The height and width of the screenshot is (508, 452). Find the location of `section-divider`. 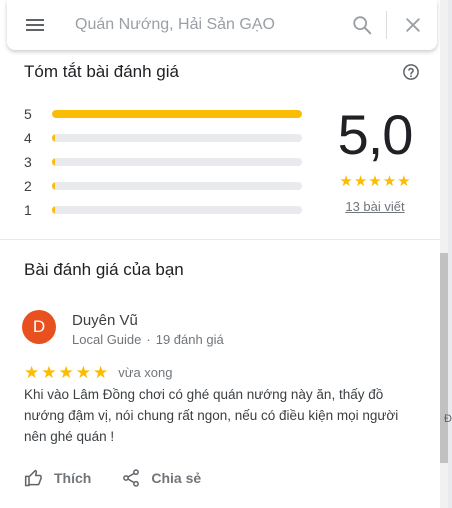

section-divider is located at coordinates (220, 239).